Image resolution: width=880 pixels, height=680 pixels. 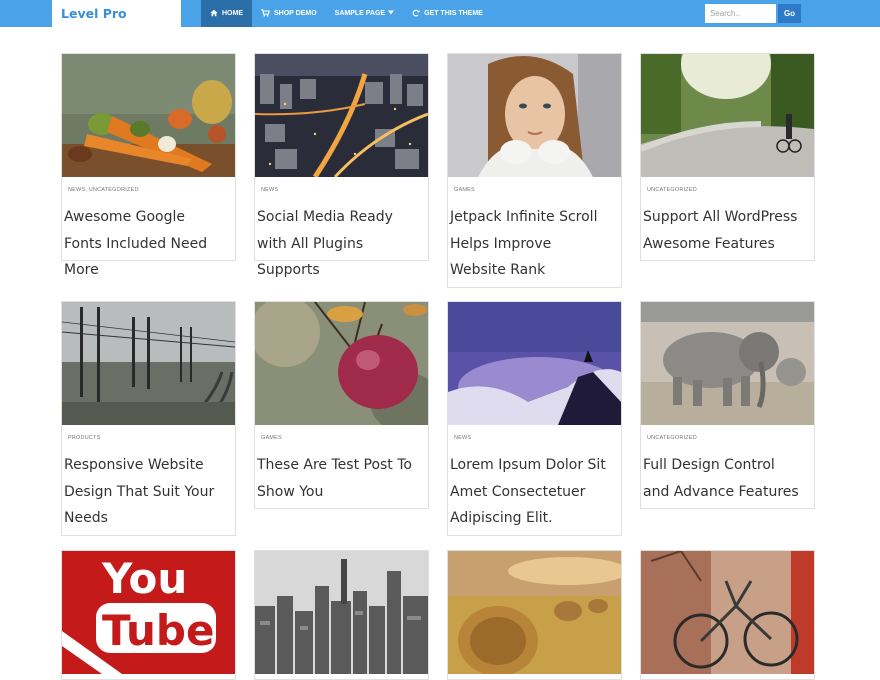 What do you see at coordinates (103, 190) in the screenshot?
I see `post-category: NEWS, UNCATEGORIZED` at bounding box center [103, 190].